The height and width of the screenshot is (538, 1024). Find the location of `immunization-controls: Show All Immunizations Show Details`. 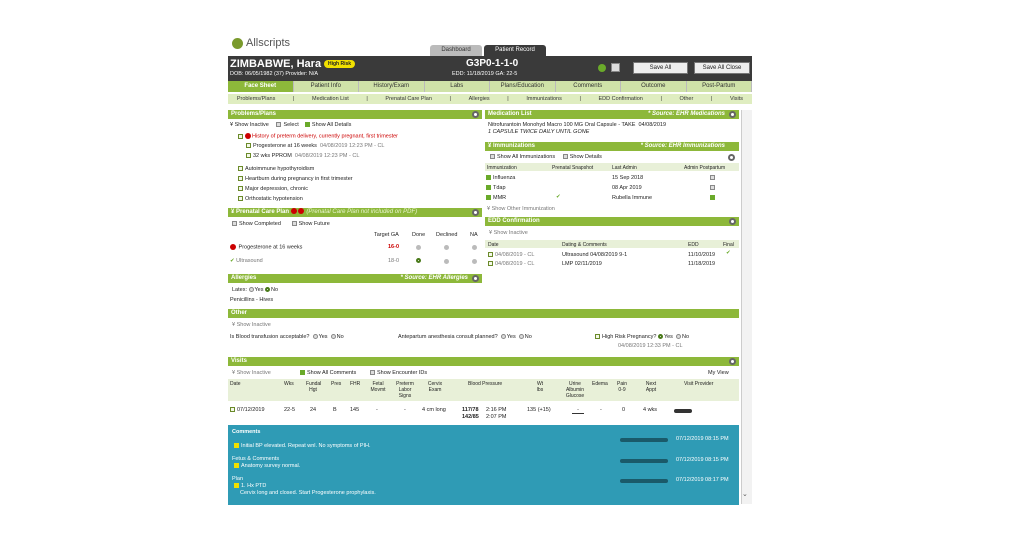

immunization-controls: Show All Immunizations Show Details is located at coordinates (546, 157).